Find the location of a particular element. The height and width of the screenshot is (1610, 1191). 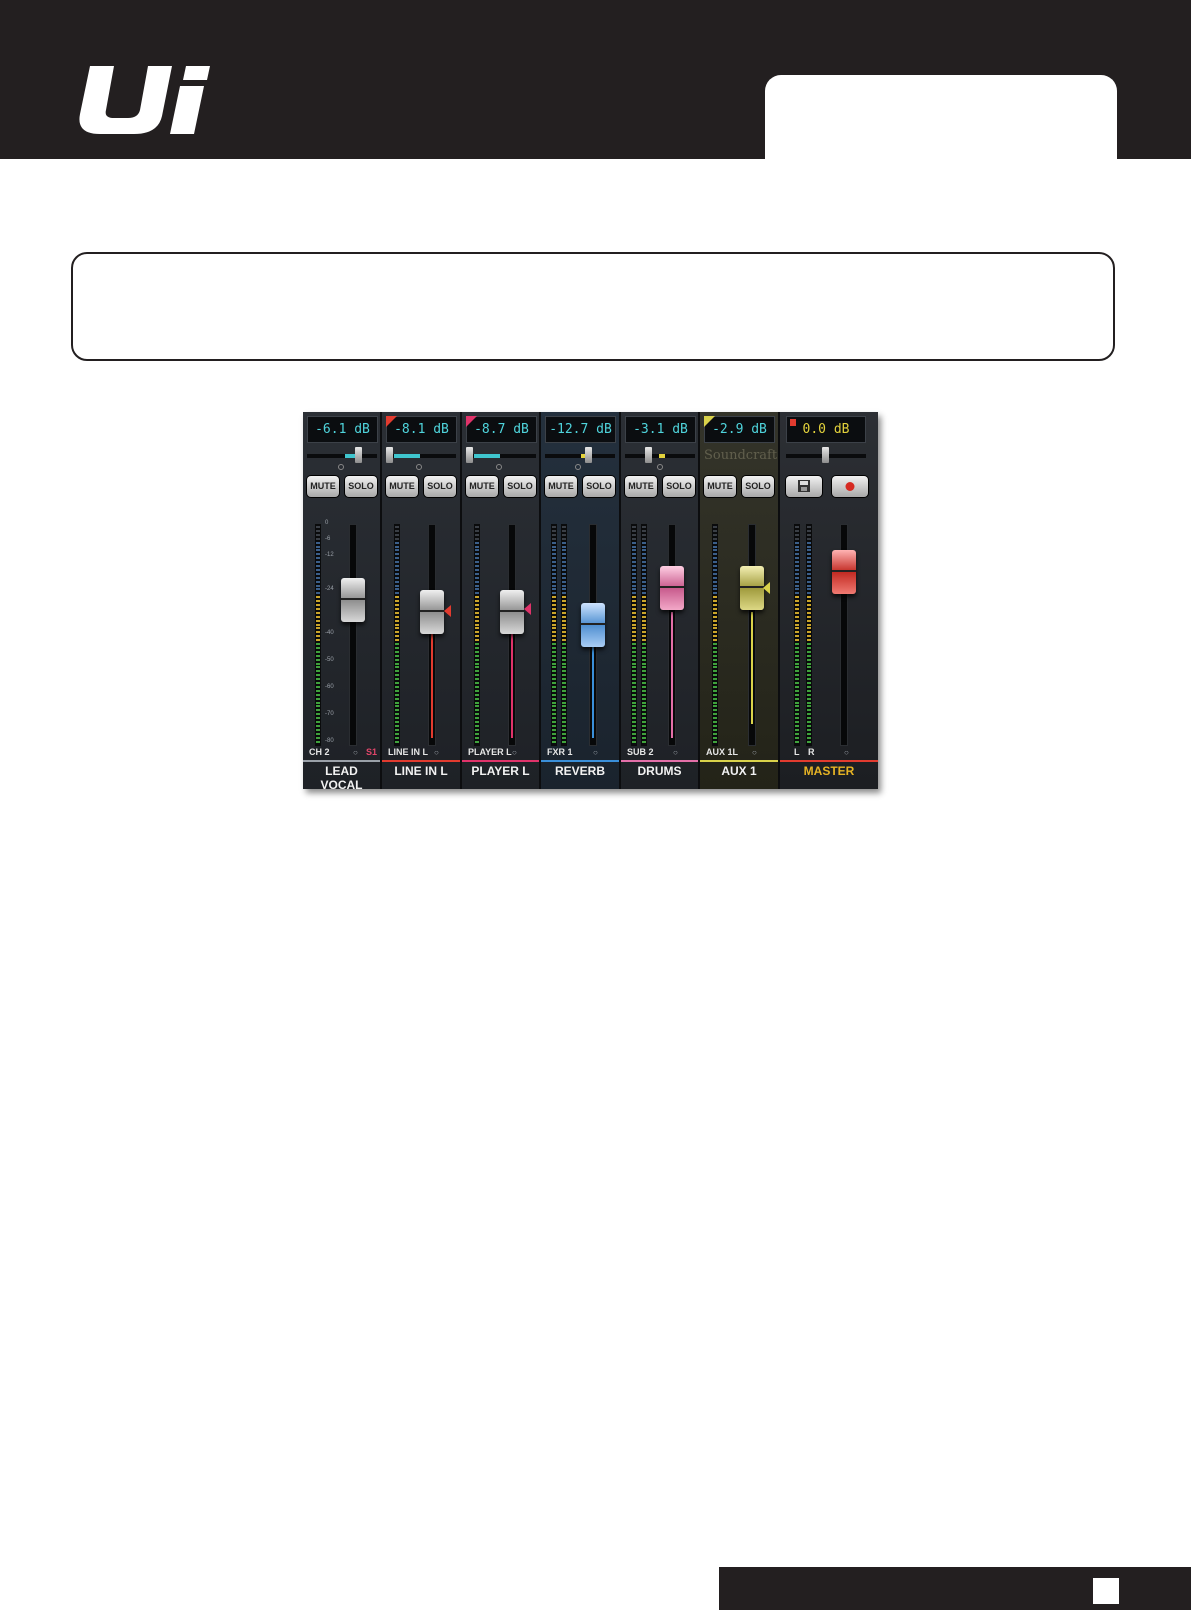

channel-name: DRUMS is located at coordinates (659, 771).